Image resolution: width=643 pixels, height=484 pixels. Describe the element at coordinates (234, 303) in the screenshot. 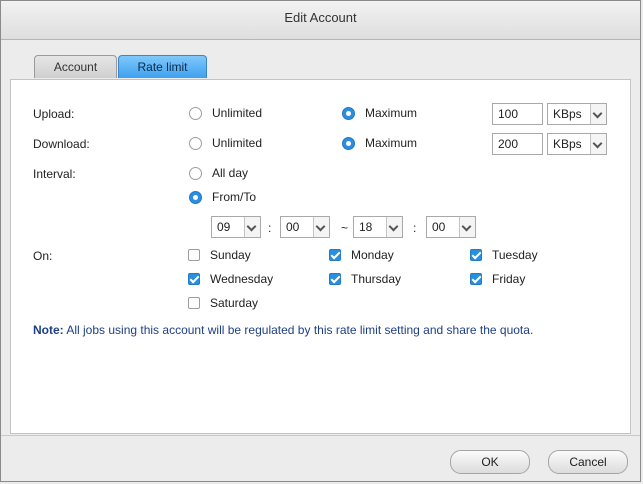

I see `saturday-label: Saturday` at that location.